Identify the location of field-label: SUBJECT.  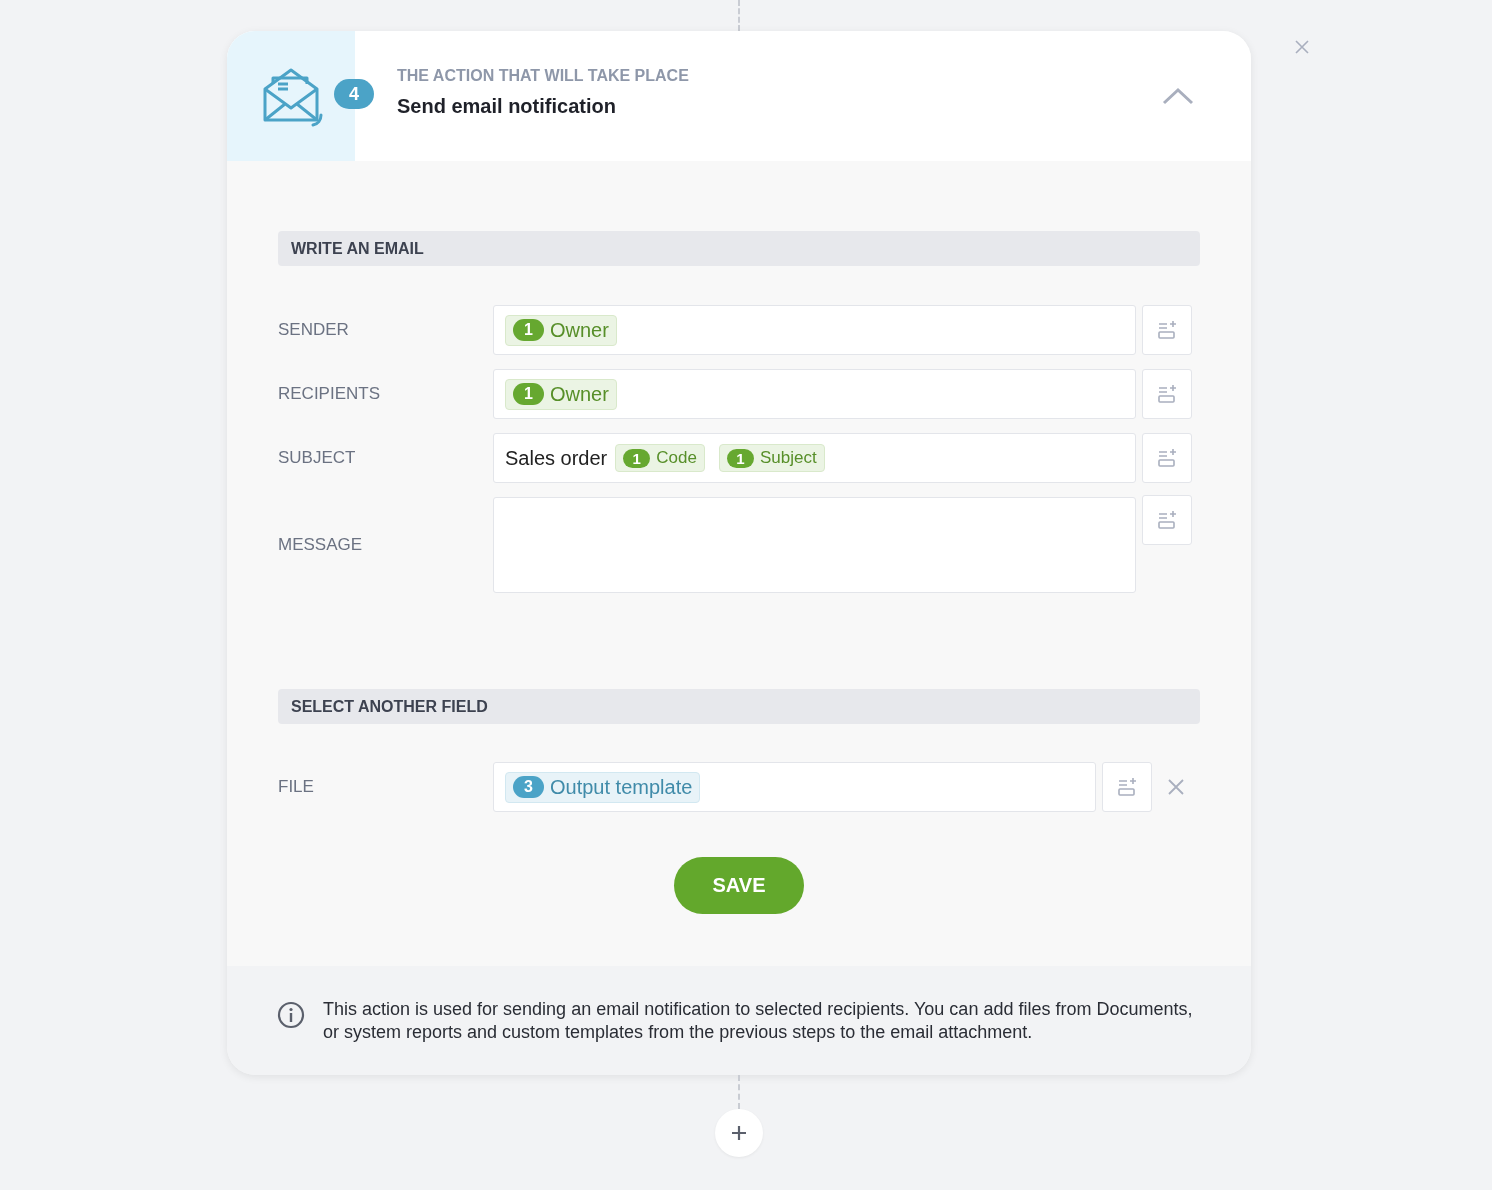
(317, 458).